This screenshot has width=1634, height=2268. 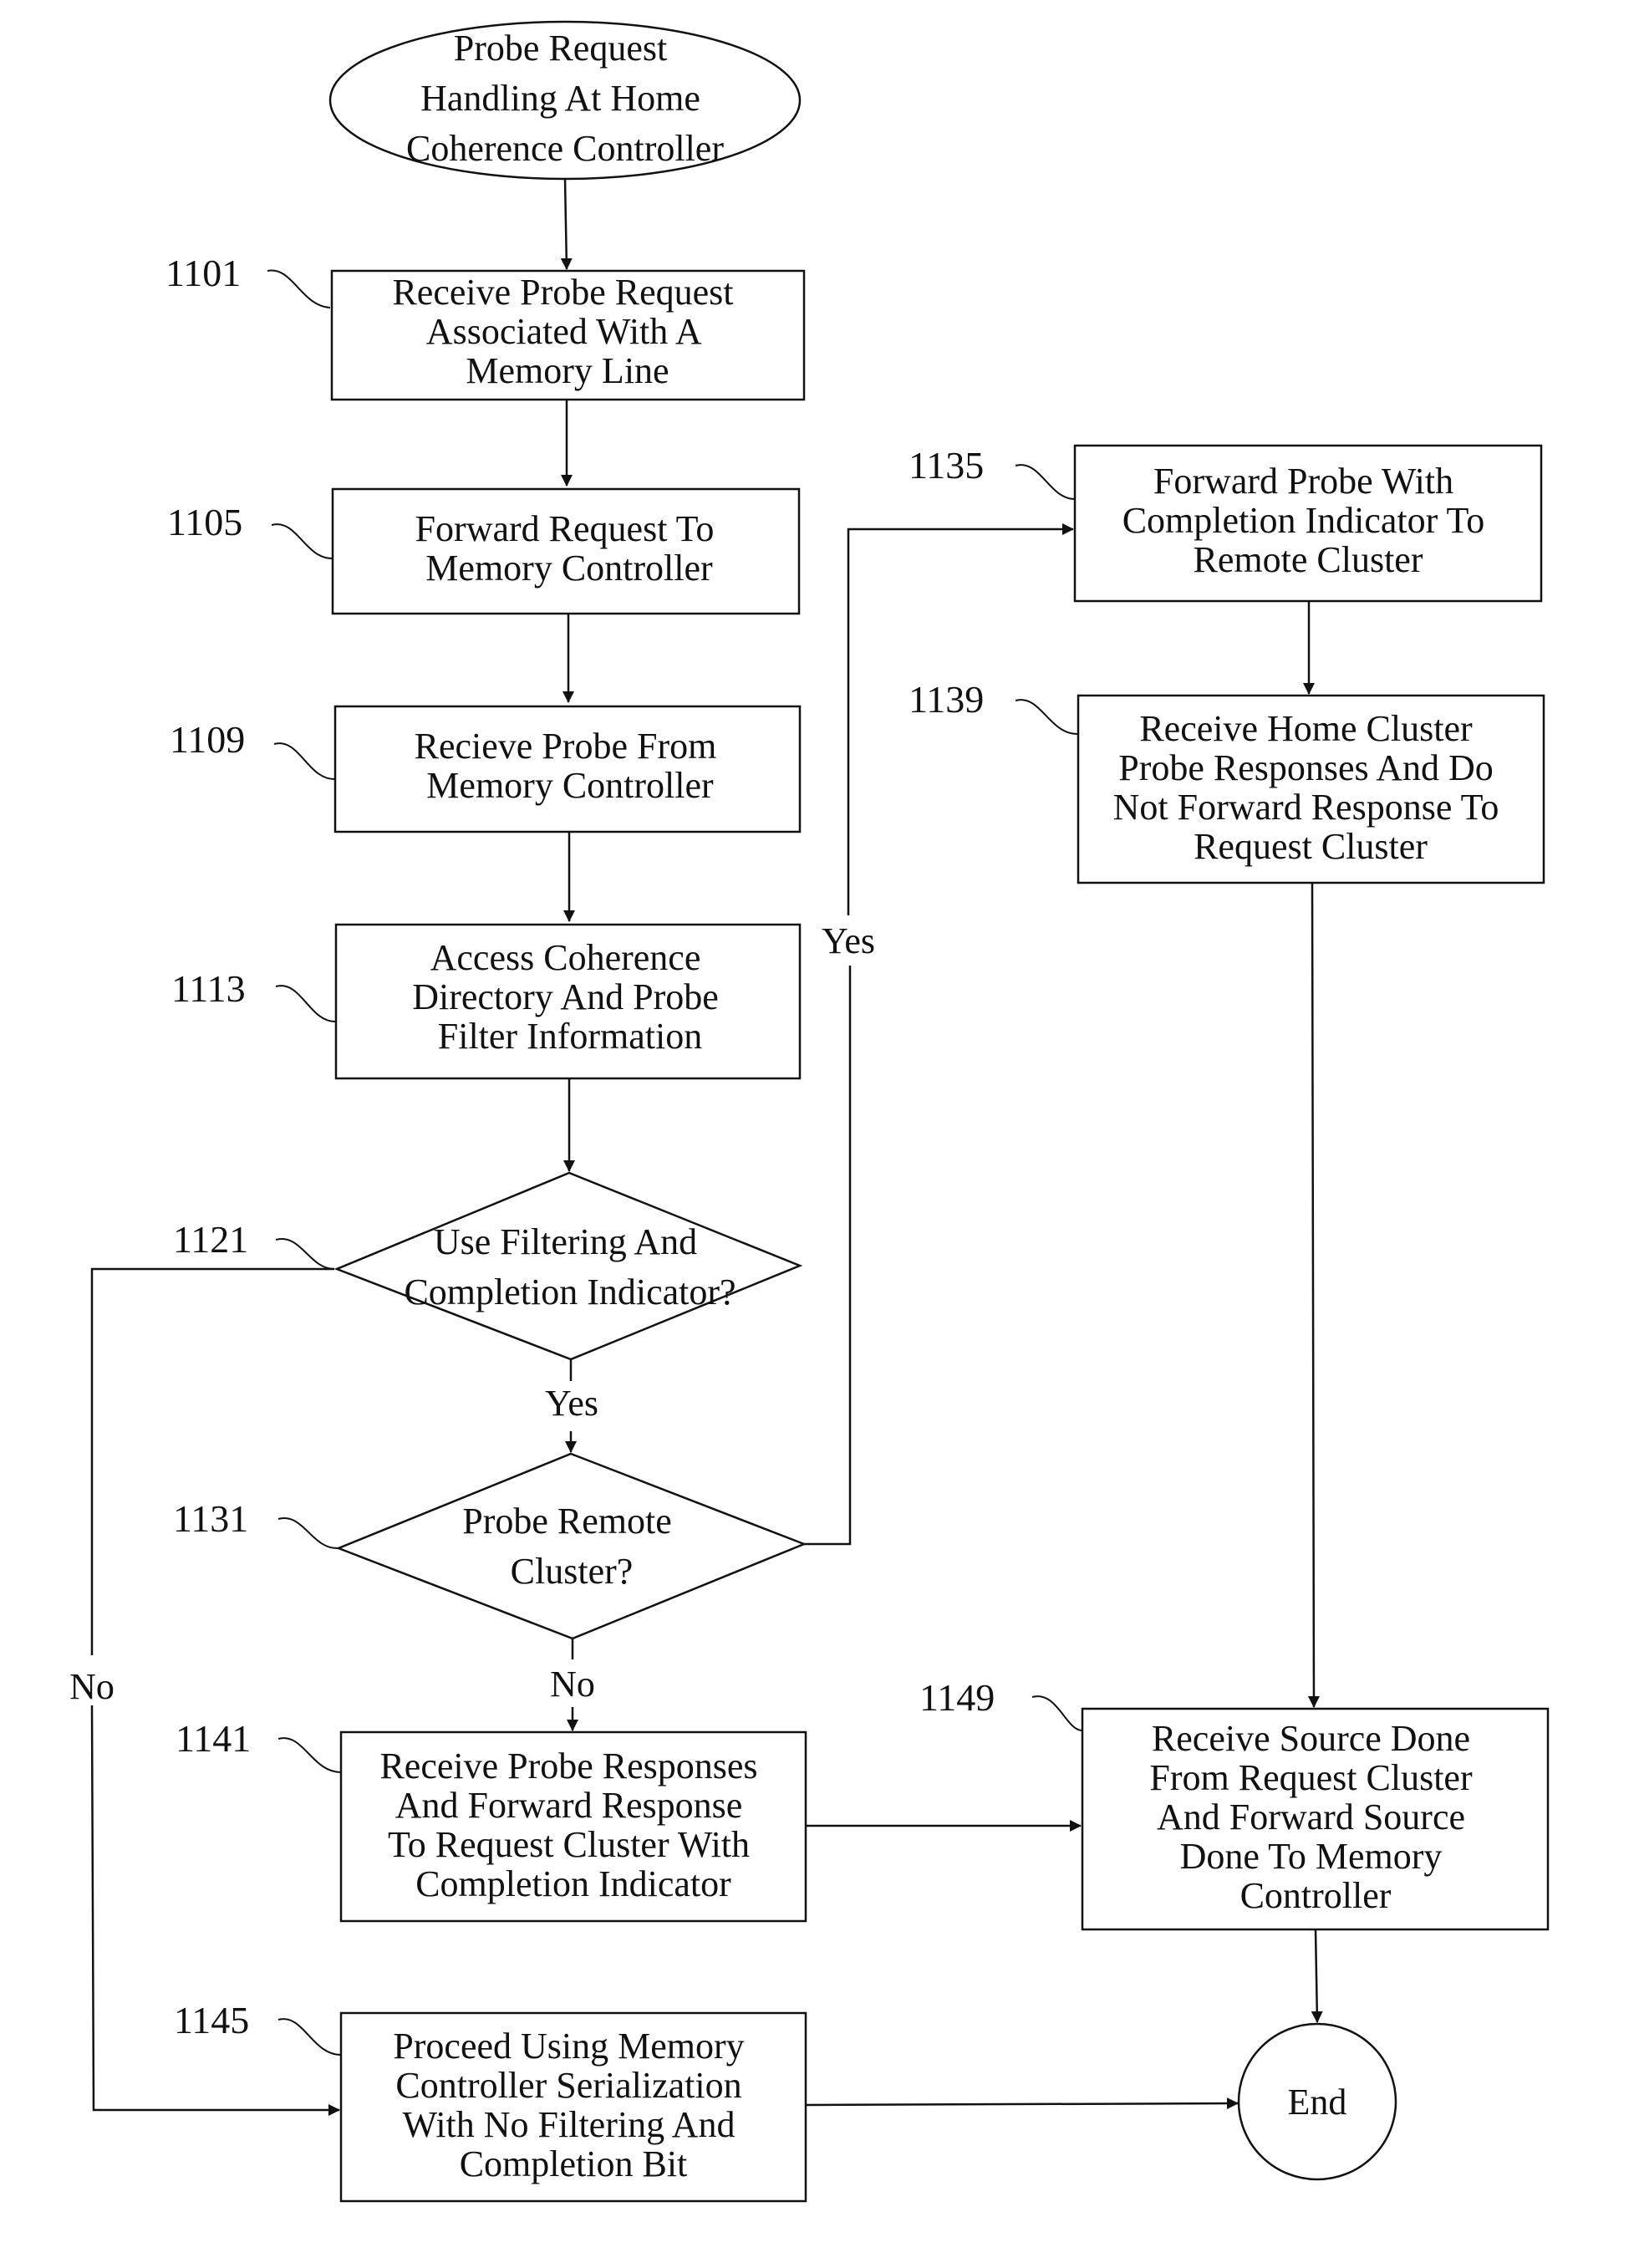 What do you see at coordinates (1311, 1817) in the screenshot?
I see `step-label-line: And Forward Source` at bounding box center [1311, 1817].